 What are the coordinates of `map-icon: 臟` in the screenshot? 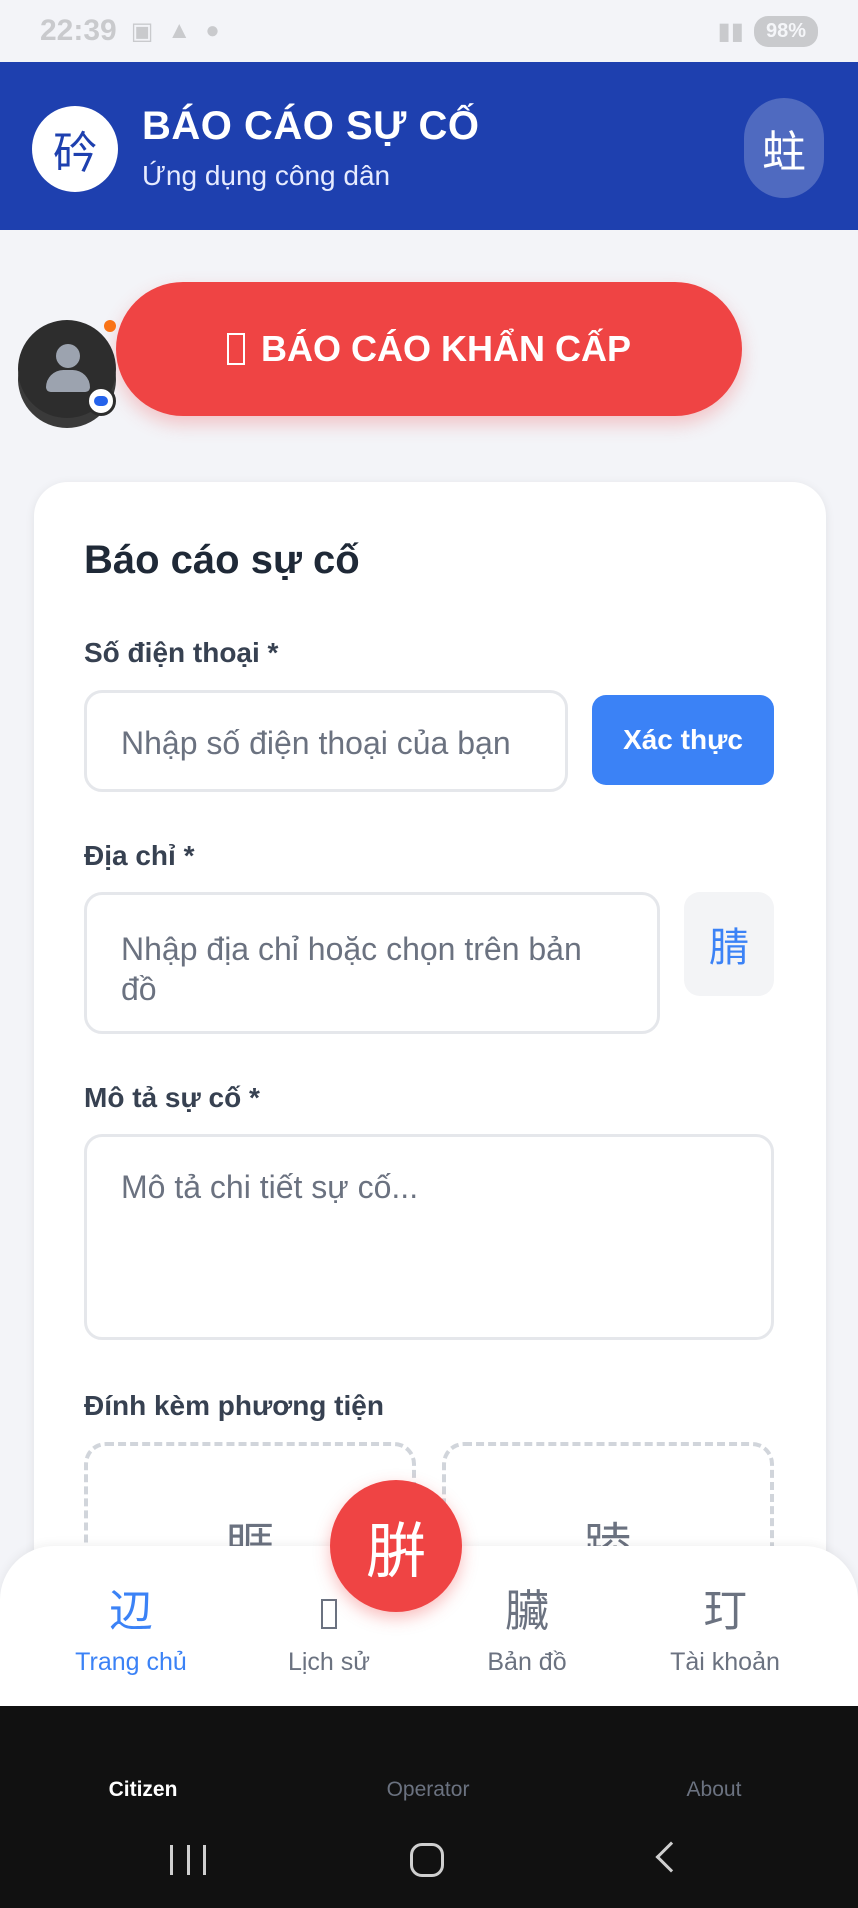 It's located at (527, 1611).